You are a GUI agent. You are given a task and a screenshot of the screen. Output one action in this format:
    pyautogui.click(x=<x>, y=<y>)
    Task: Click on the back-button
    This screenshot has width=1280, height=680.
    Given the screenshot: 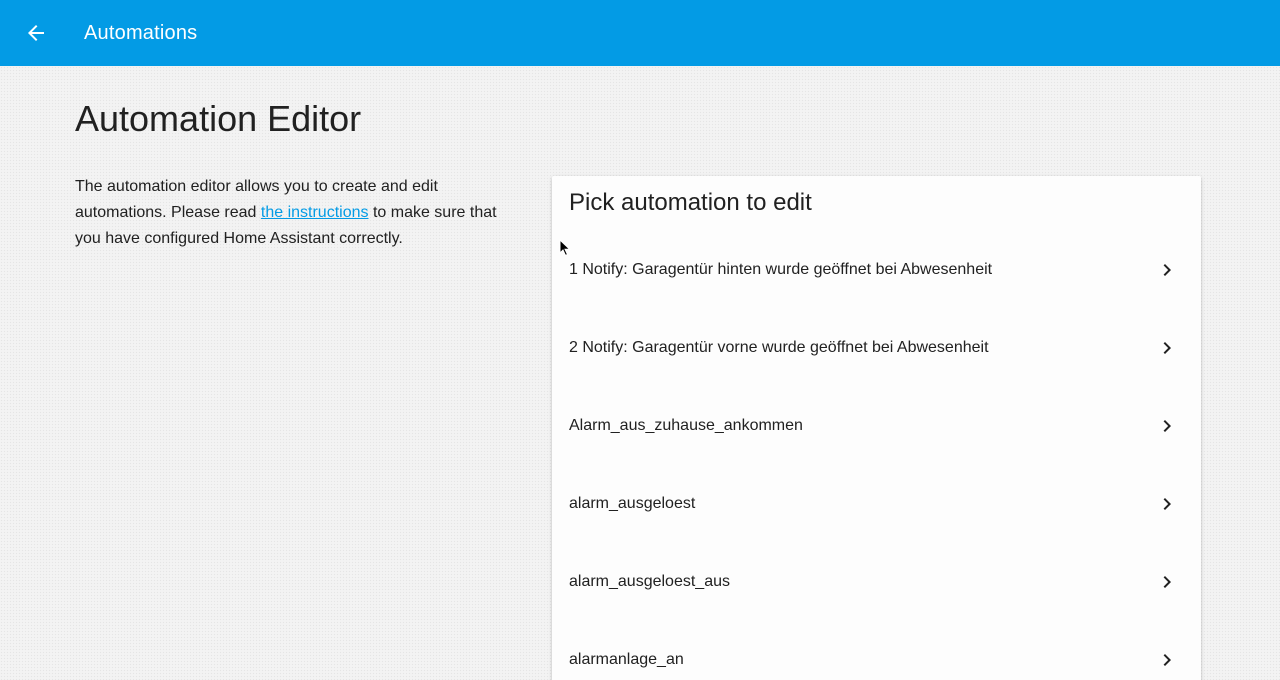 What is the action you would take?
    pyautogui.click(x=36, y=33)
    